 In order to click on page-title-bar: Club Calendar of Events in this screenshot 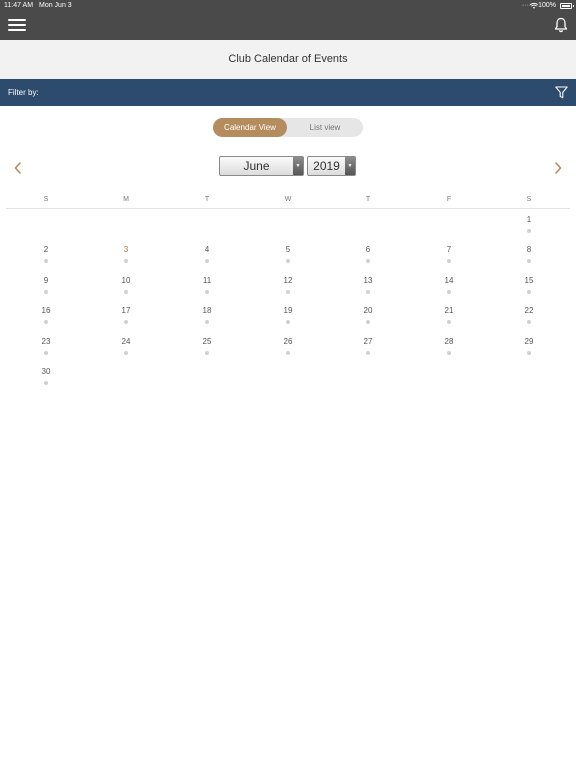, I will do `click(288, 59)`.